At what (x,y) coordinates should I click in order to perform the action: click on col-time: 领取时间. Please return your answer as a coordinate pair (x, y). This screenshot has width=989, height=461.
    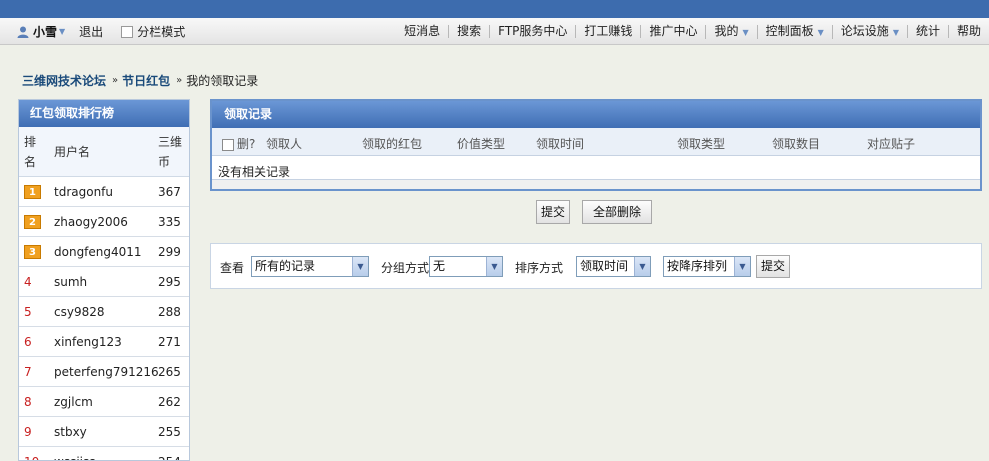
    Looking at the image, I should click on (560, 144).